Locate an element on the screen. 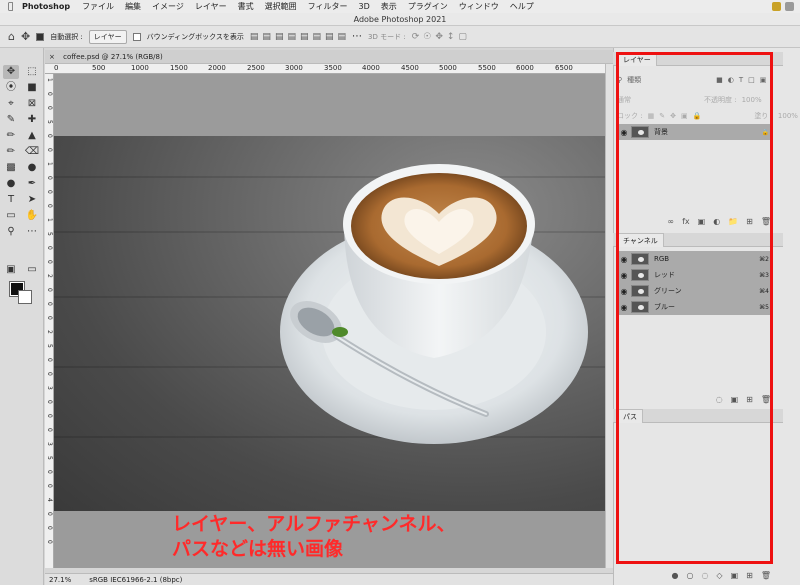 Image resolution: width=800 pixels, height=585 pixels. scale-3d-icon: ▢ is located at coordinates (462, 37).